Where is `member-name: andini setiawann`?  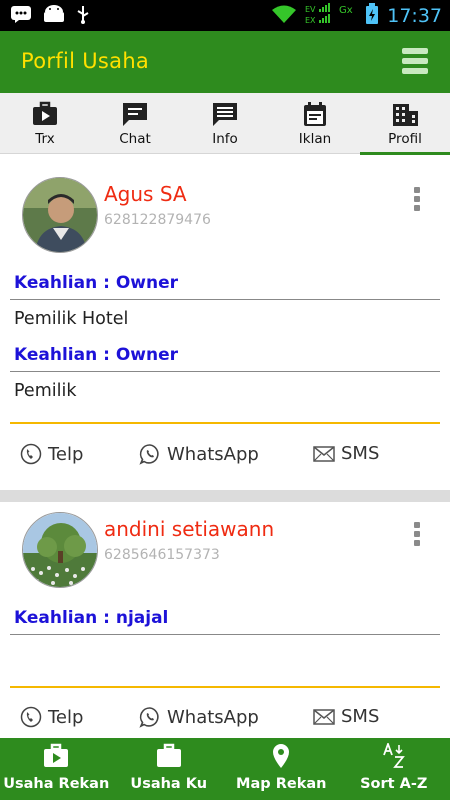 member-name: andini setiawann is located at coordinates (189, 529).